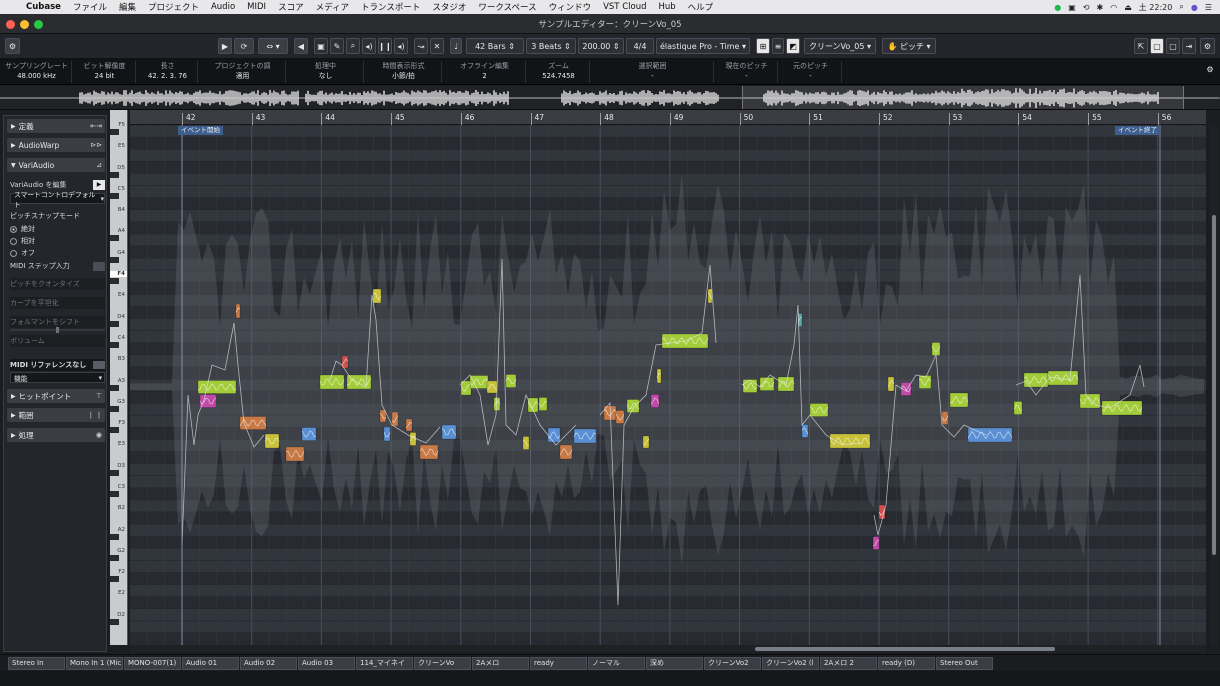  Describe the element at coordinates (1214, 385) in the screenshot. I see `vertical-scroll-thumb` at that location.